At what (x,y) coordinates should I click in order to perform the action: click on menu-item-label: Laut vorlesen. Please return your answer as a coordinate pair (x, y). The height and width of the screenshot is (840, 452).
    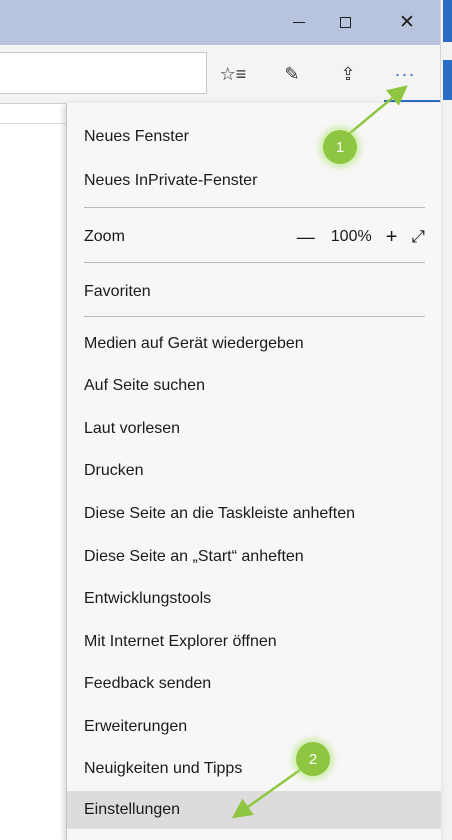
    Looking at the image, I should click on (132, 428).